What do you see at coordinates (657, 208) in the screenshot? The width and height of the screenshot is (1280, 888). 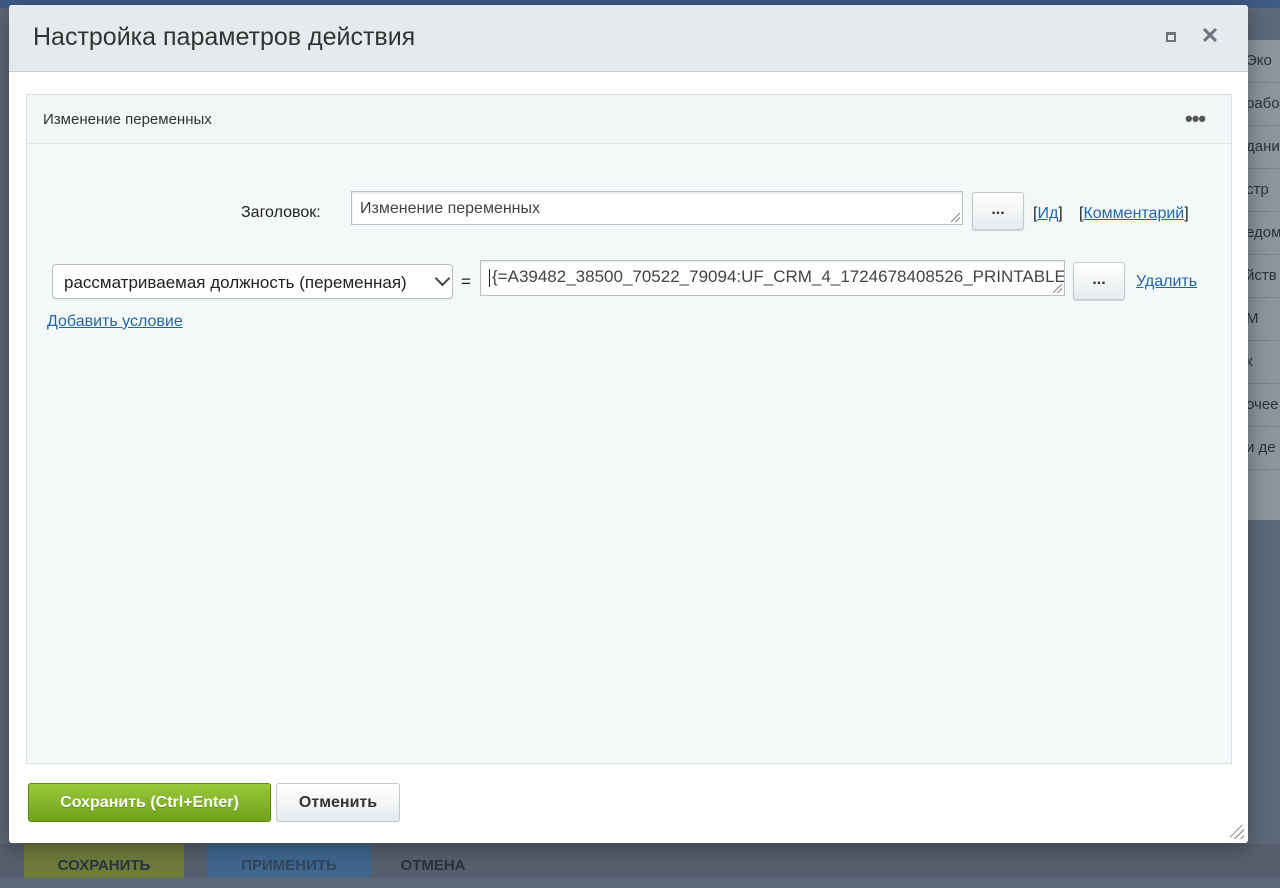 I see `title-field: Изменение переменных` at bounding box center [657, 208].